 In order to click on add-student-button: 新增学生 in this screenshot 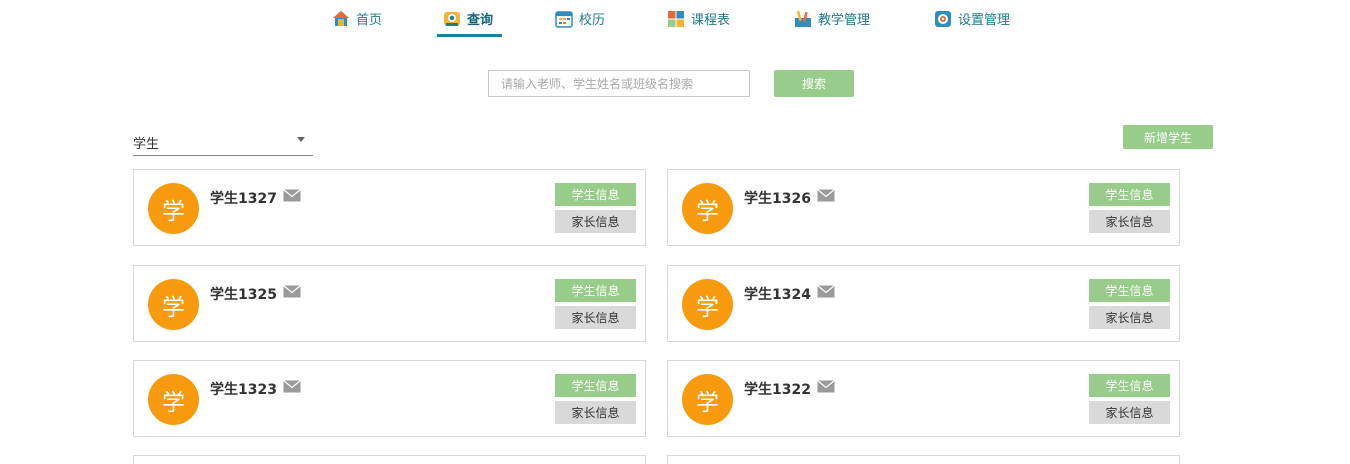, I will do `click(1168, 137)`.